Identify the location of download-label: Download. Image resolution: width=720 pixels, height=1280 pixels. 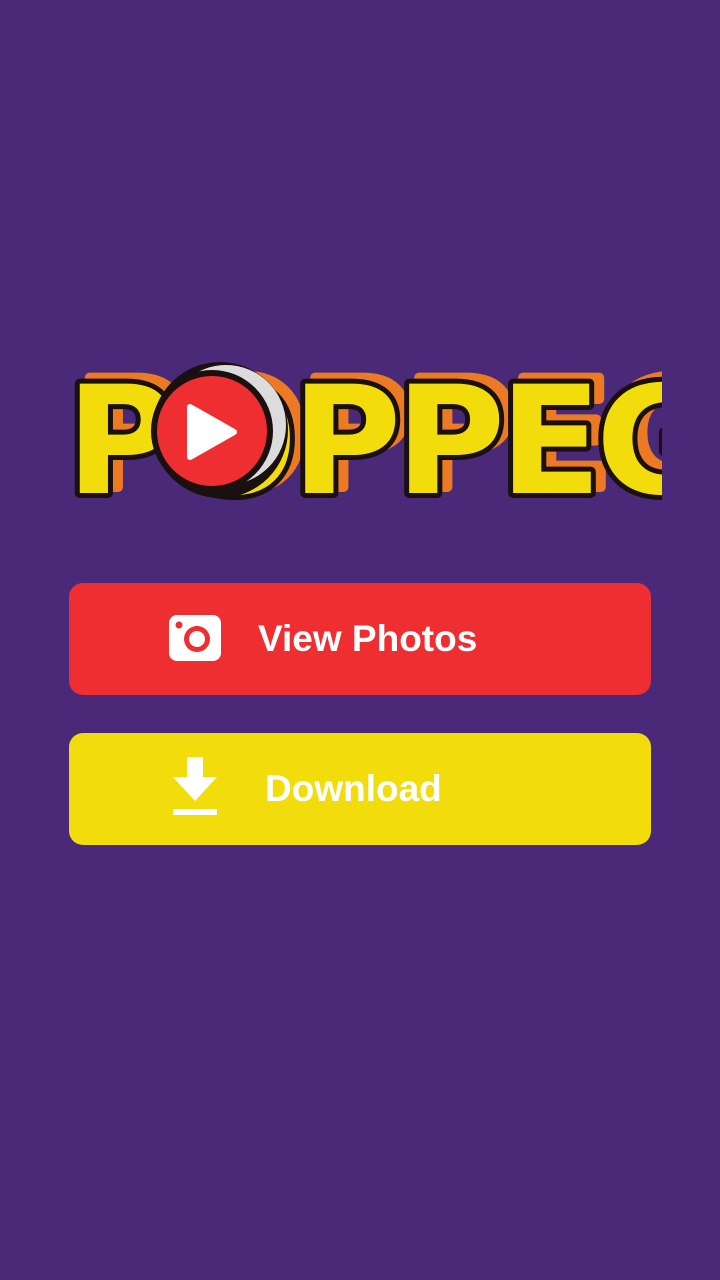
(353, 788).